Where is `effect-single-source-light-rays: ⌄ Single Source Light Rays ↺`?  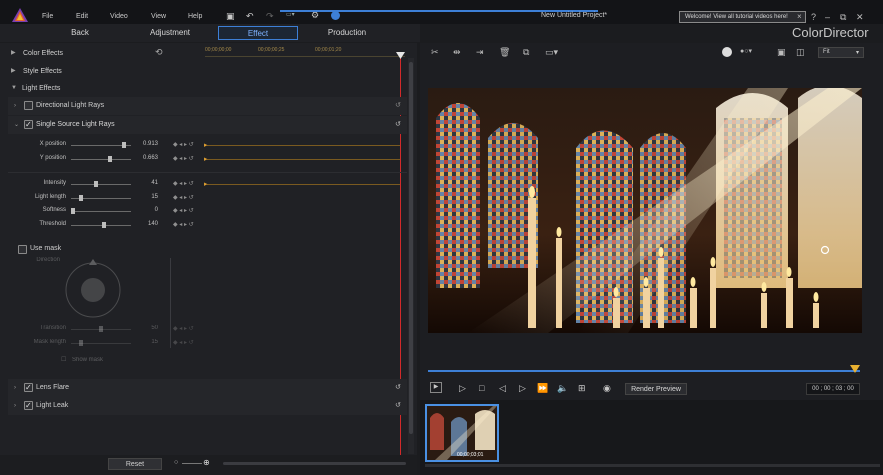
effect-single-source-light-rays: ⌄ Single Source Light Rays ↺ is located at coordinates (207, 125).